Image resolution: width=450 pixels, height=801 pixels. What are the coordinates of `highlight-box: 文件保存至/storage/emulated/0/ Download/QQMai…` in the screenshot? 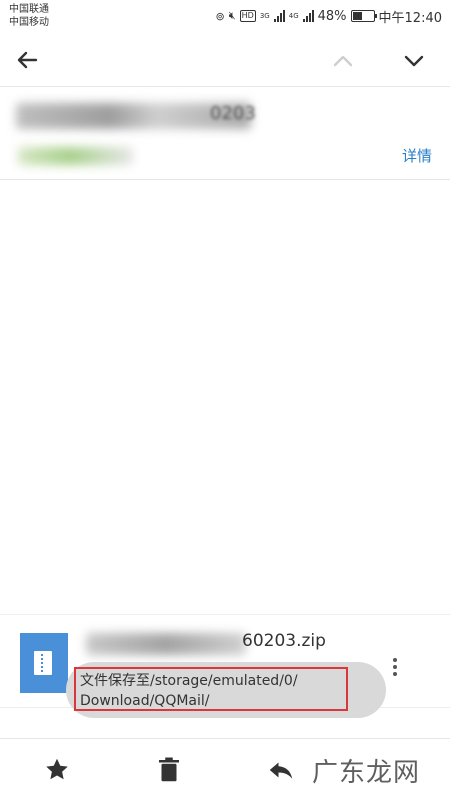 It's located at (211, 689).